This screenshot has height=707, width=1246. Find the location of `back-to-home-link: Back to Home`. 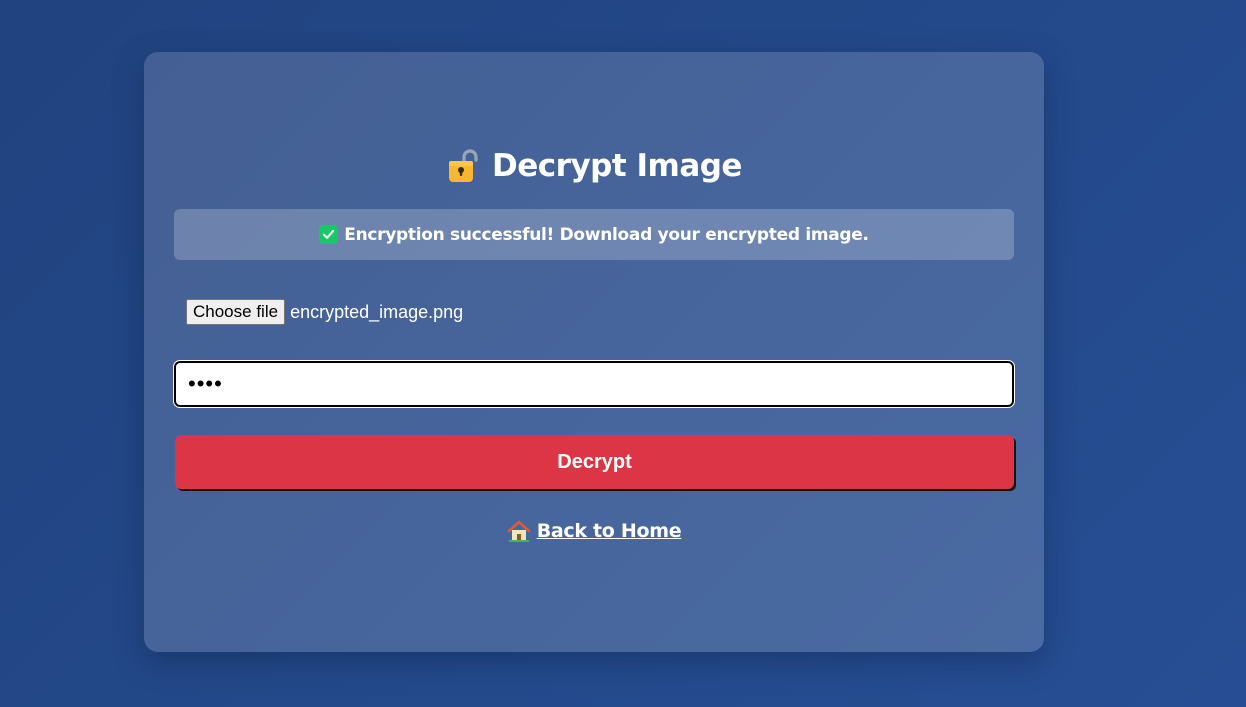

back-to-home-link: Back to Home is located at coordinates (594, 531).